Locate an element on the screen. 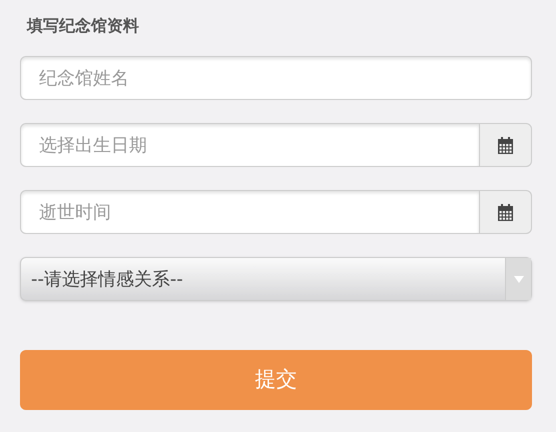 The width and height of the screenshot is (556, 432). date-field: 选择出生日期 is located at coordinates (250, 145).